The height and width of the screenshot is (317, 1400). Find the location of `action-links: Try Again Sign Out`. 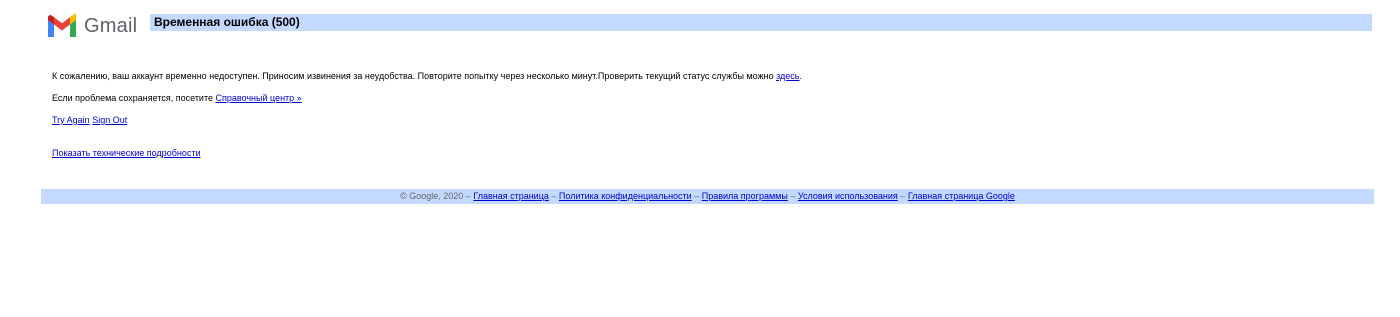

action-links: Try Again Sign Out is located at coordinates (427, 120).